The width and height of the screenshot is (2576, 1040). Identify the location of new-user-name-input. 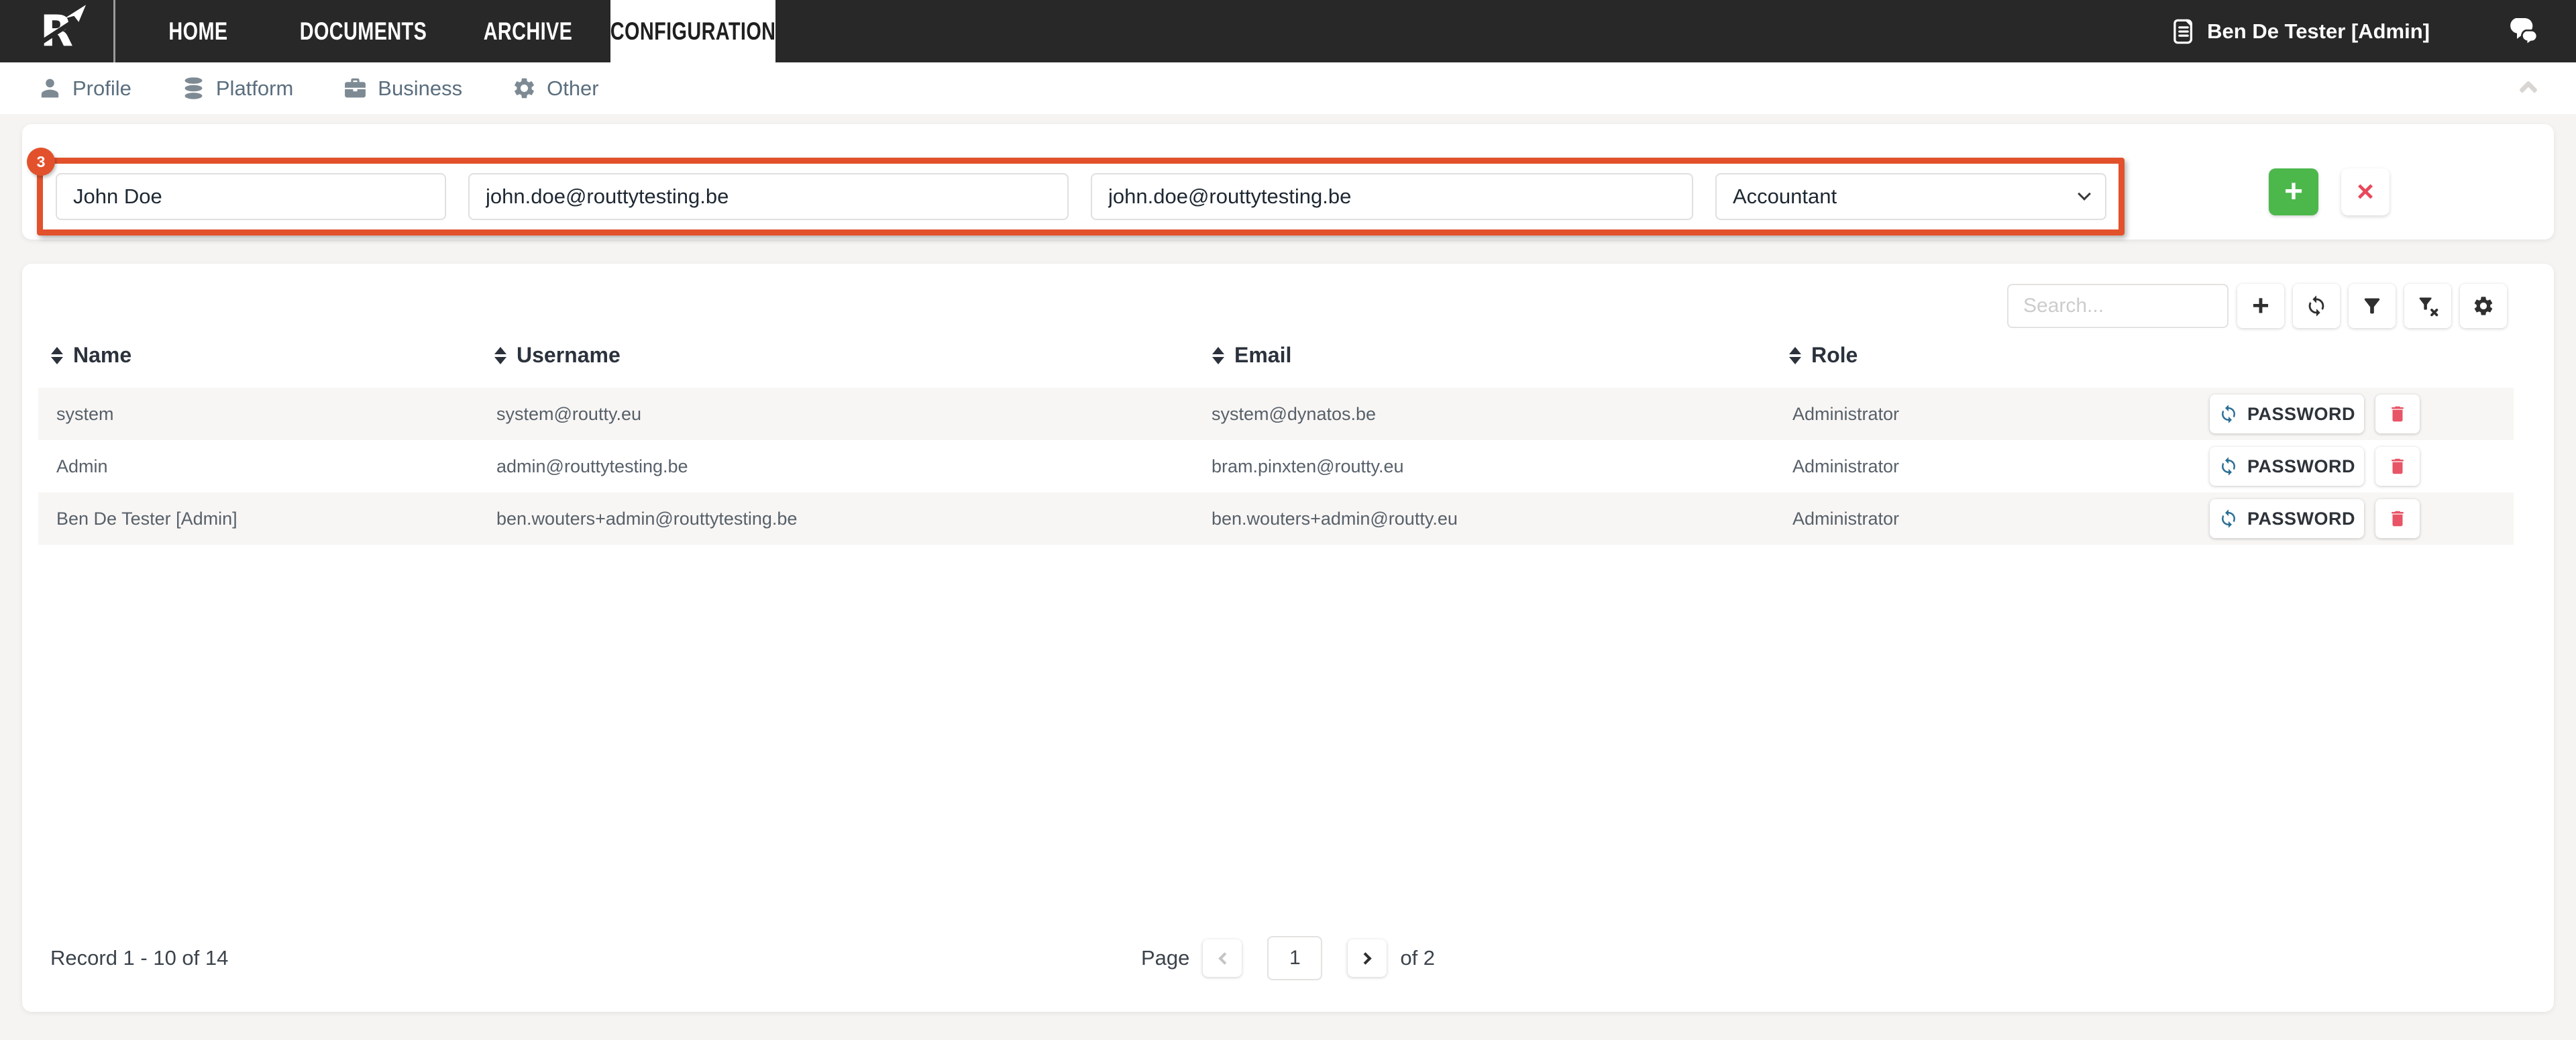
(251, 196).